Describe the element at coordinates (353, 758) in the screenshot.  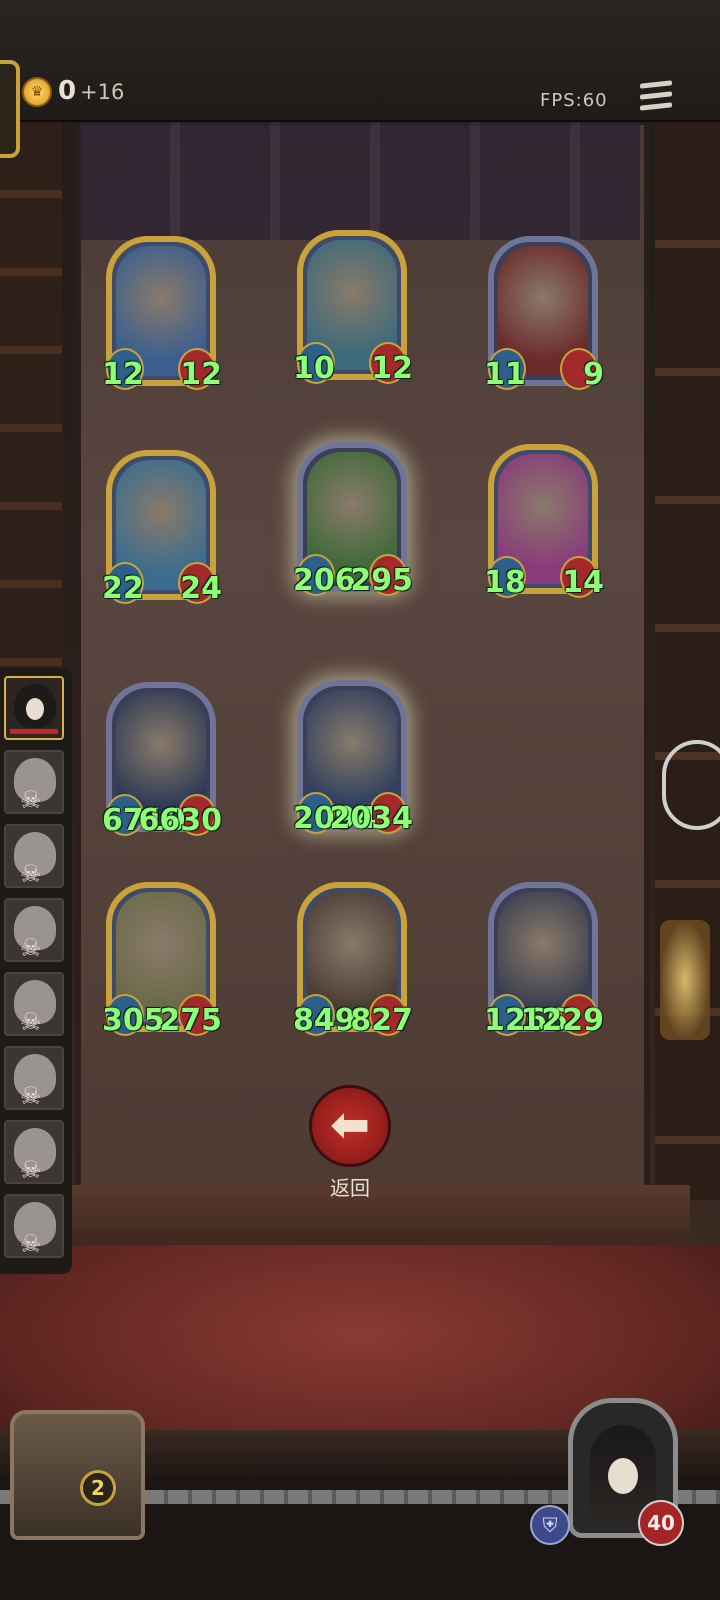
I see `minion-card: 2094 2034` at that location.